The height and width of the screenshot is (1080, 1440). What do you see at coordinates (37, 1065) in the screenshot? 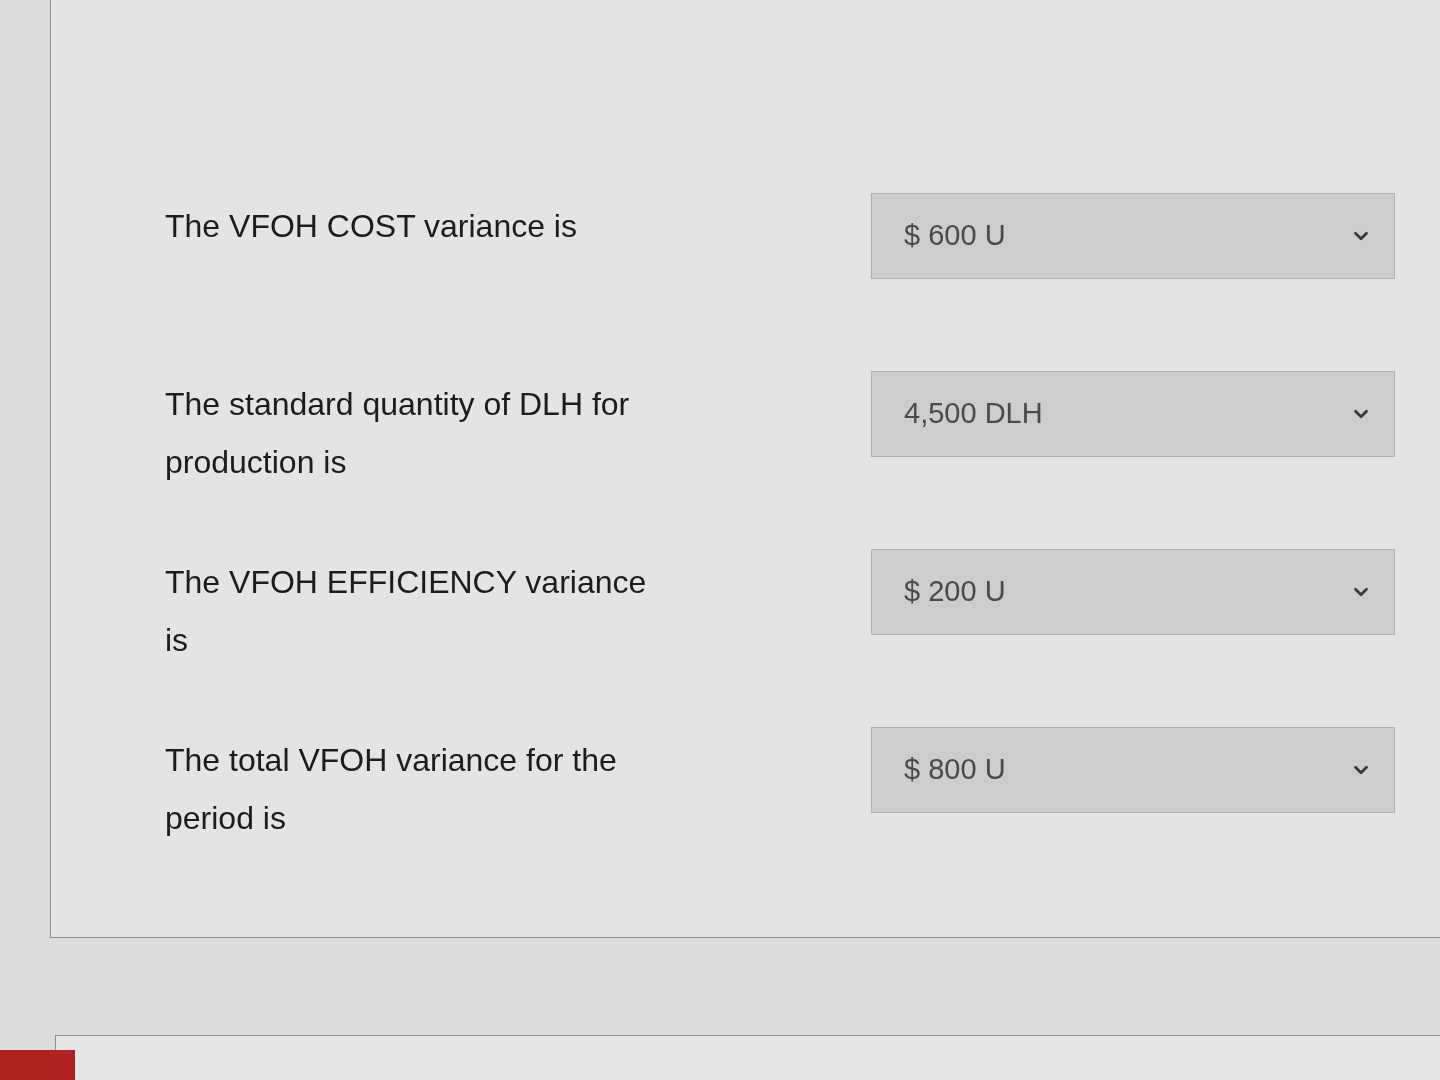
I see `corner-tab` at bounding box center [37, 1065].